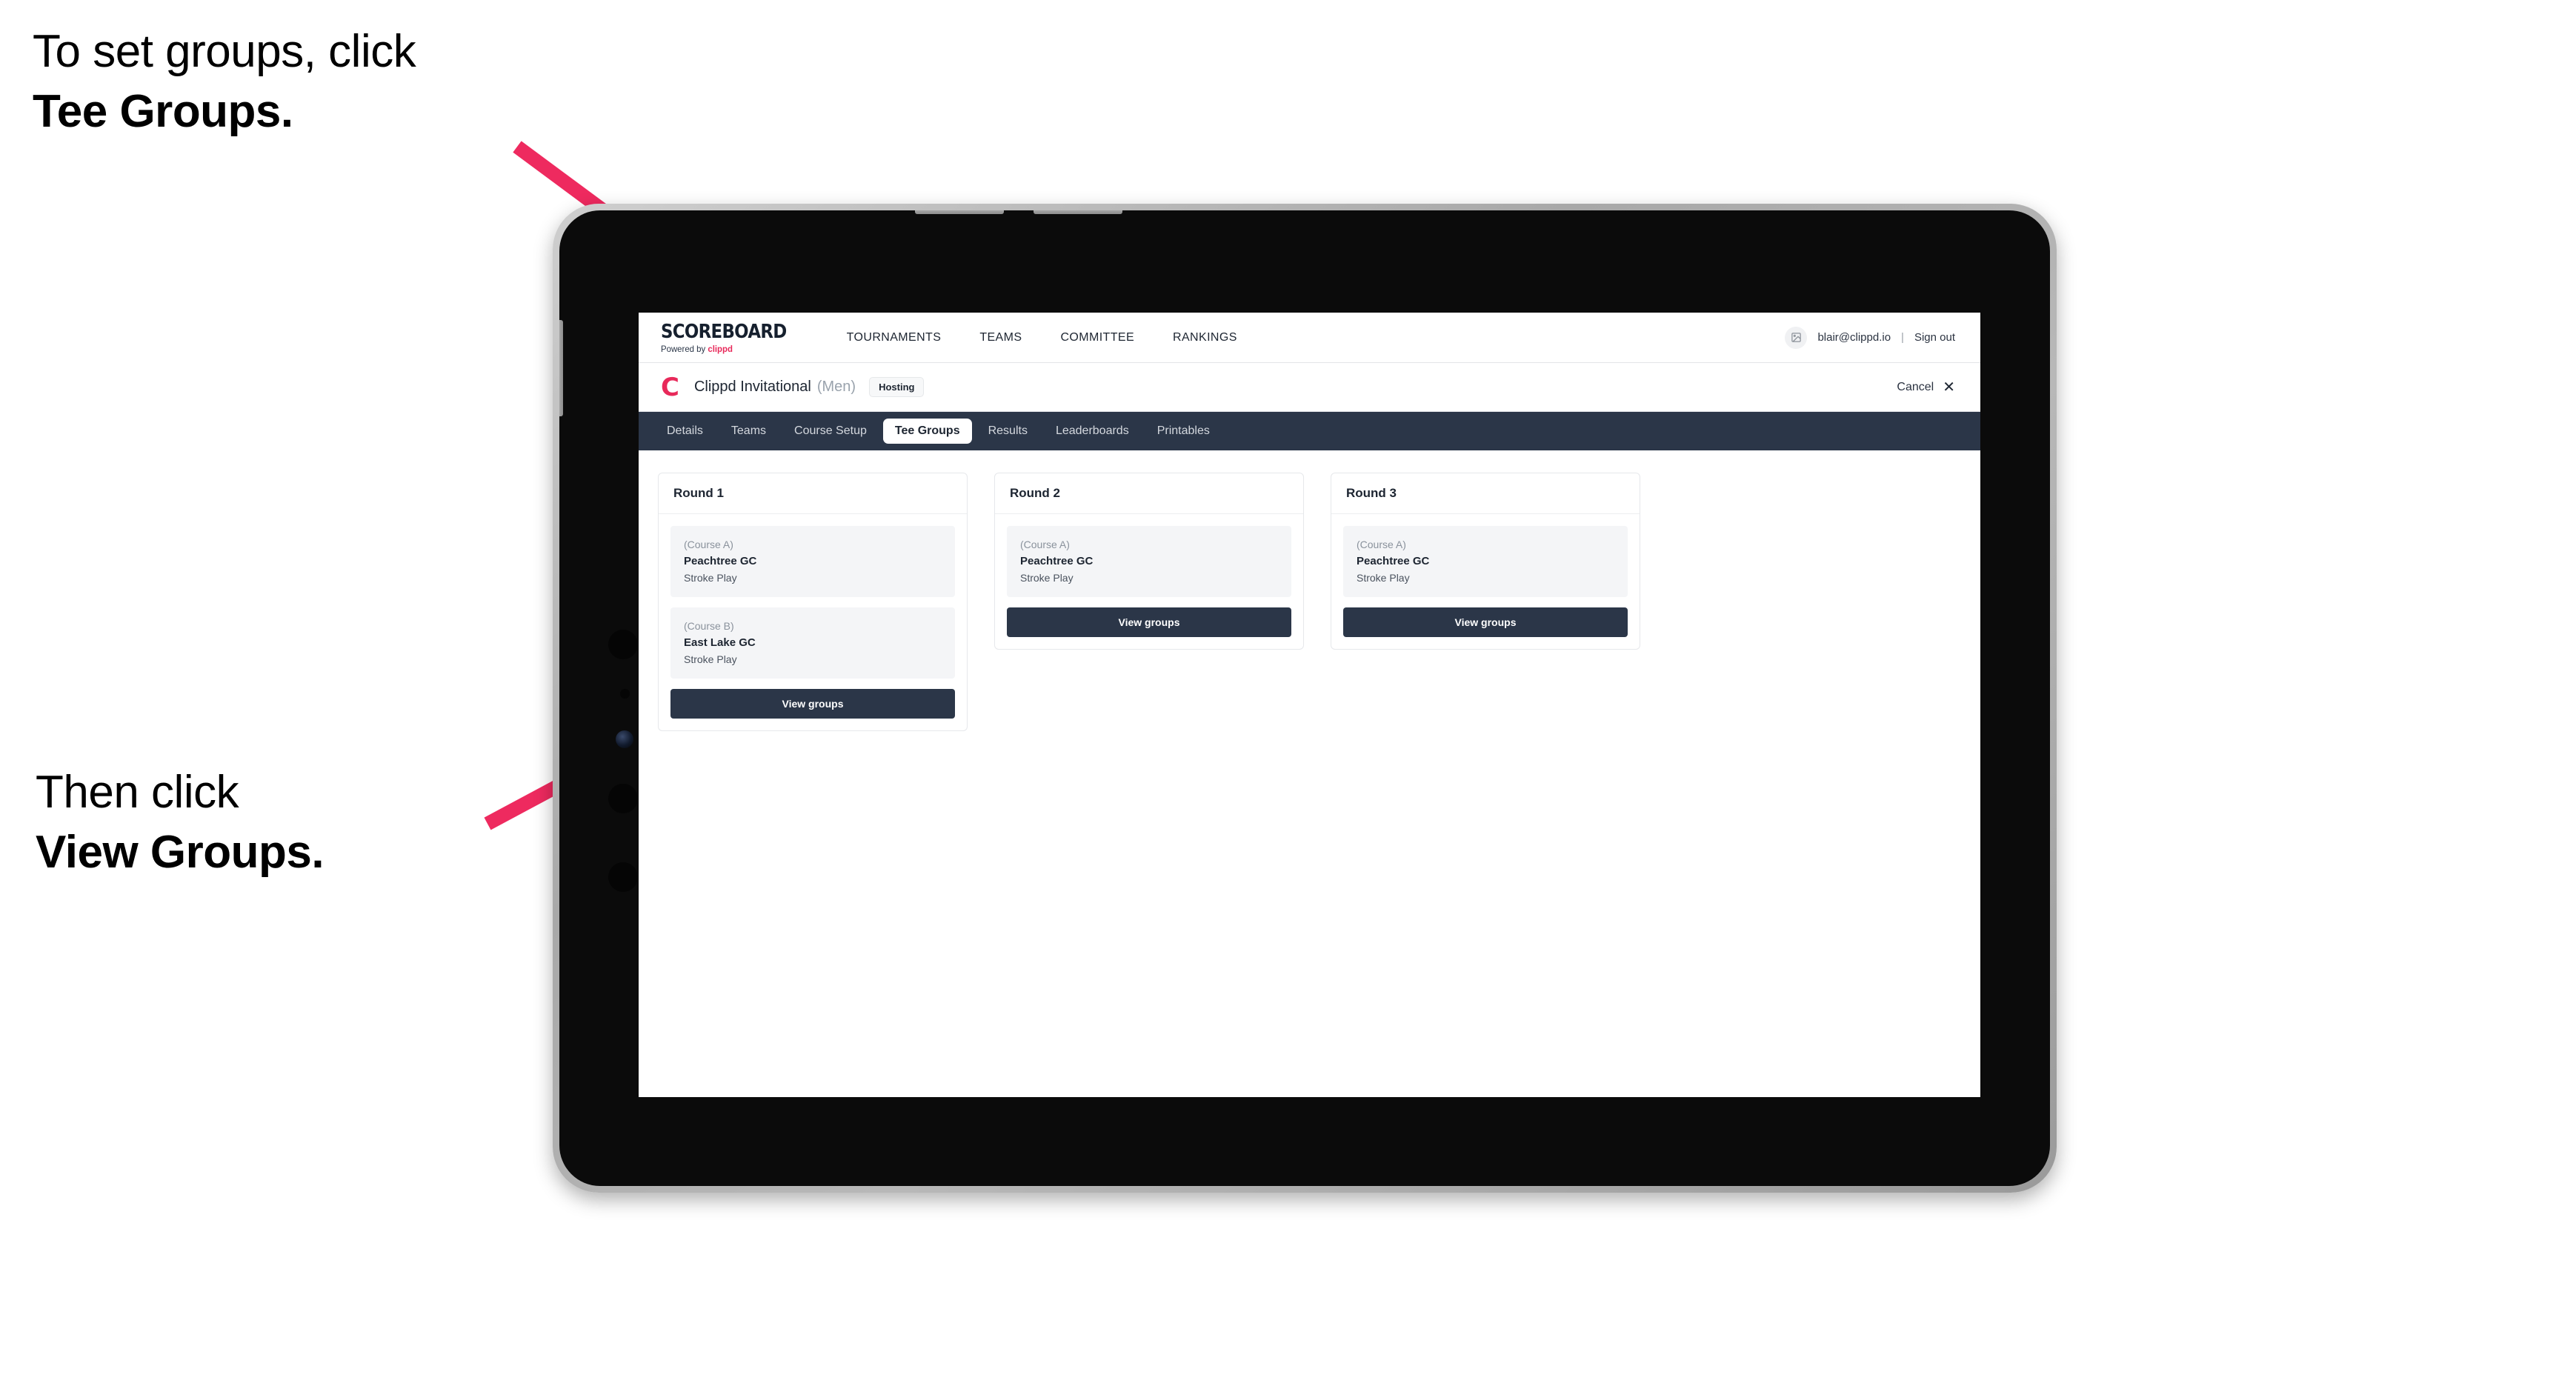  What do you see at coordinates (813, 494) in the screenshot?
I see `round-title: Round 1` at bounding box center [813, 494].